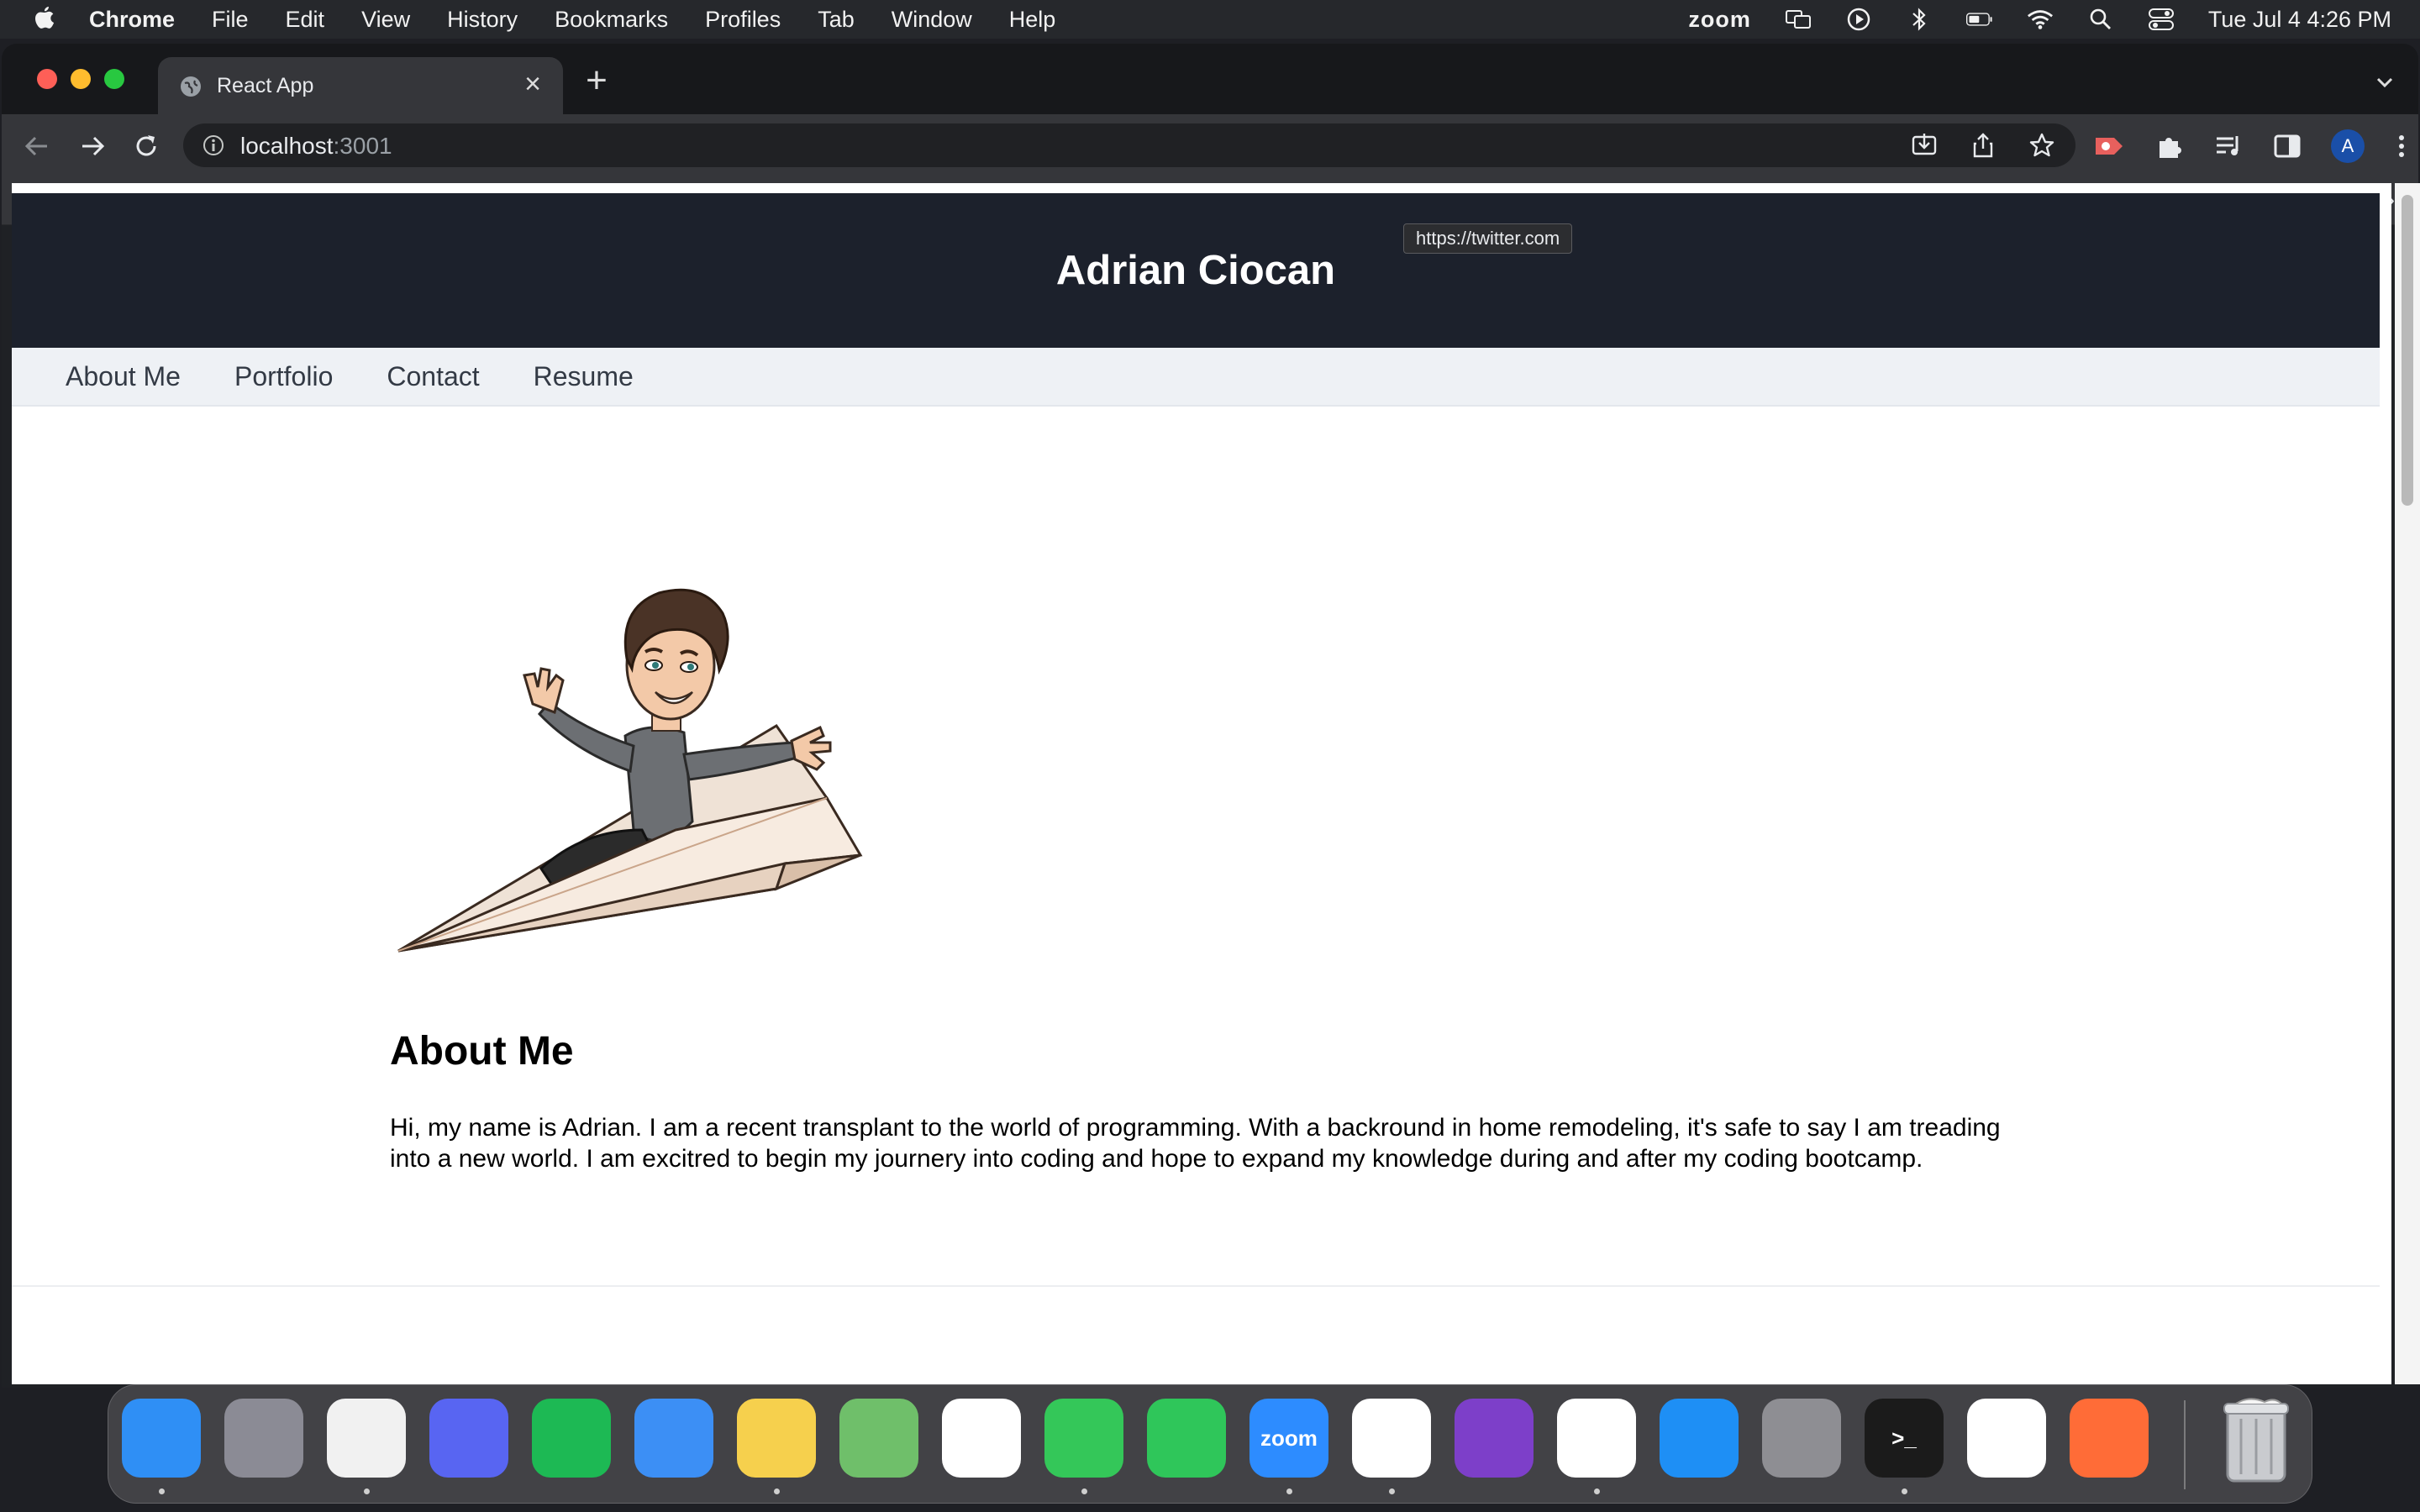 This screenshot has height=1512, width=2420. Describe the element at coordinates (92, 146) in the screenshot. I see `forward-arrow-icon` at that location.